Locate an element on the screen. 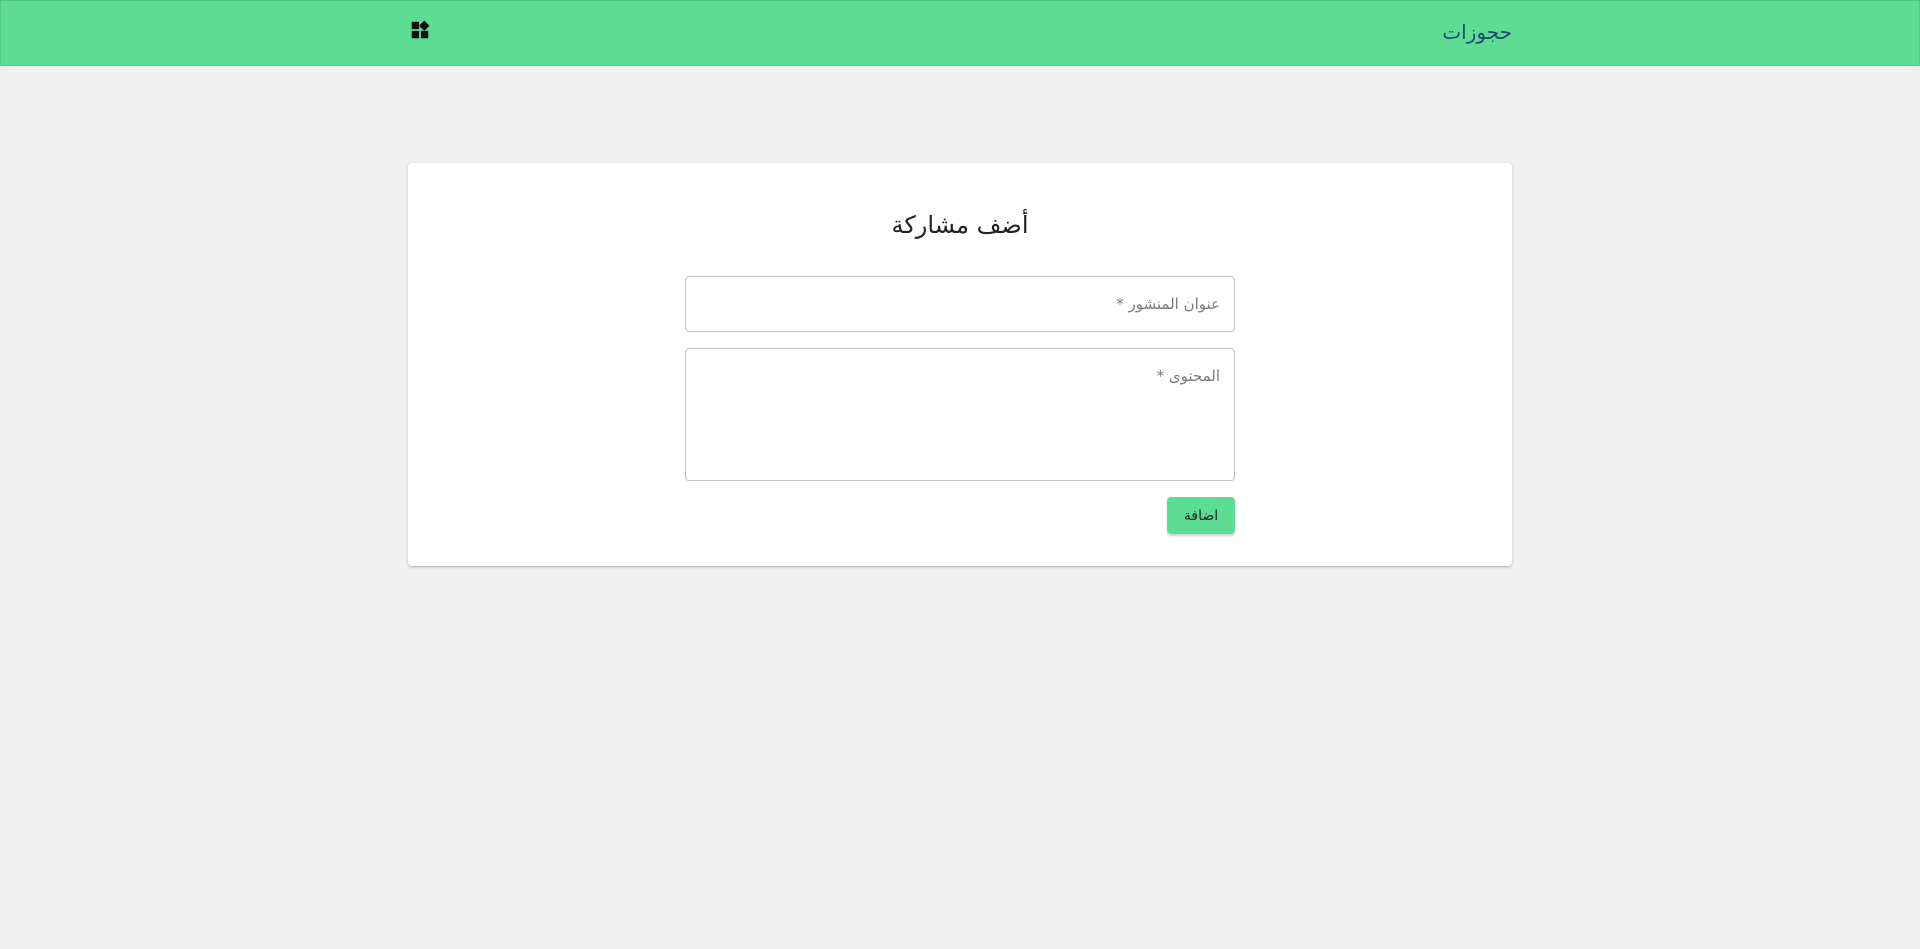 This screenshot has width=1920, height=949. widgets-menu-button is located at coordinates (420, 30).